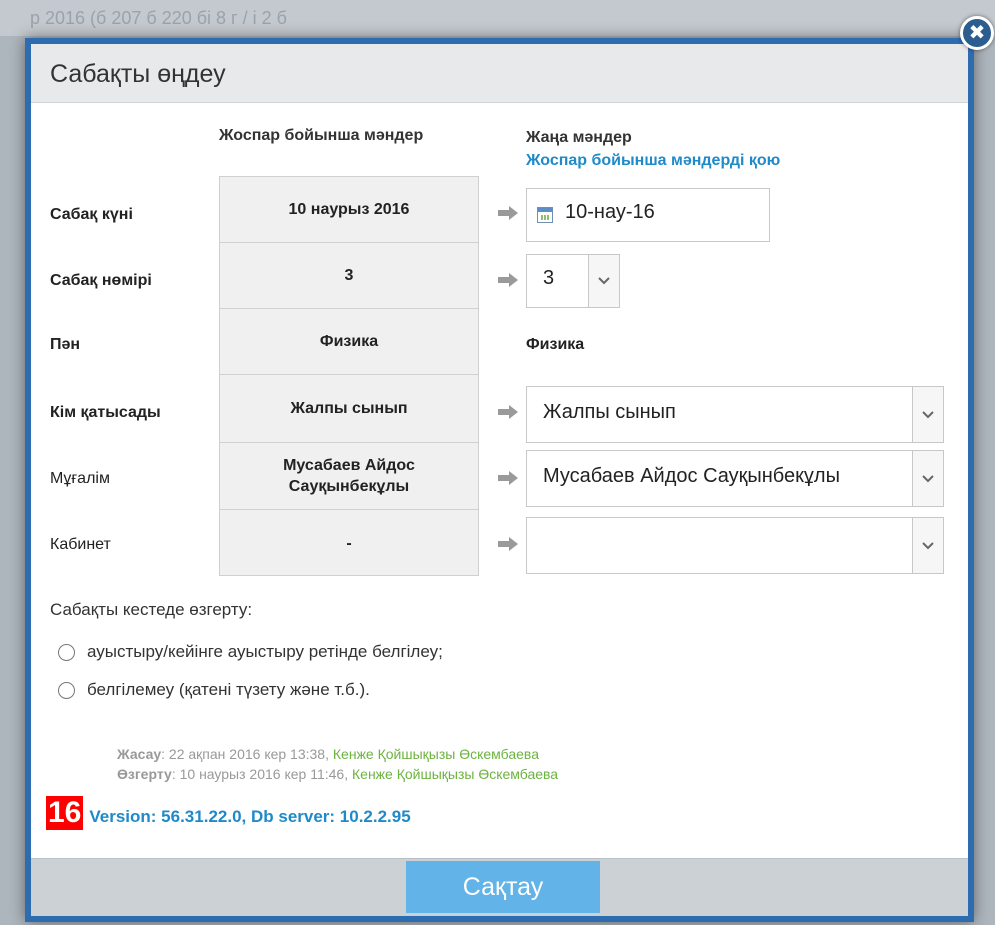 The width and height of the screenshot is (995, 925). I want to click on plan-room: -, so click(349, 543).